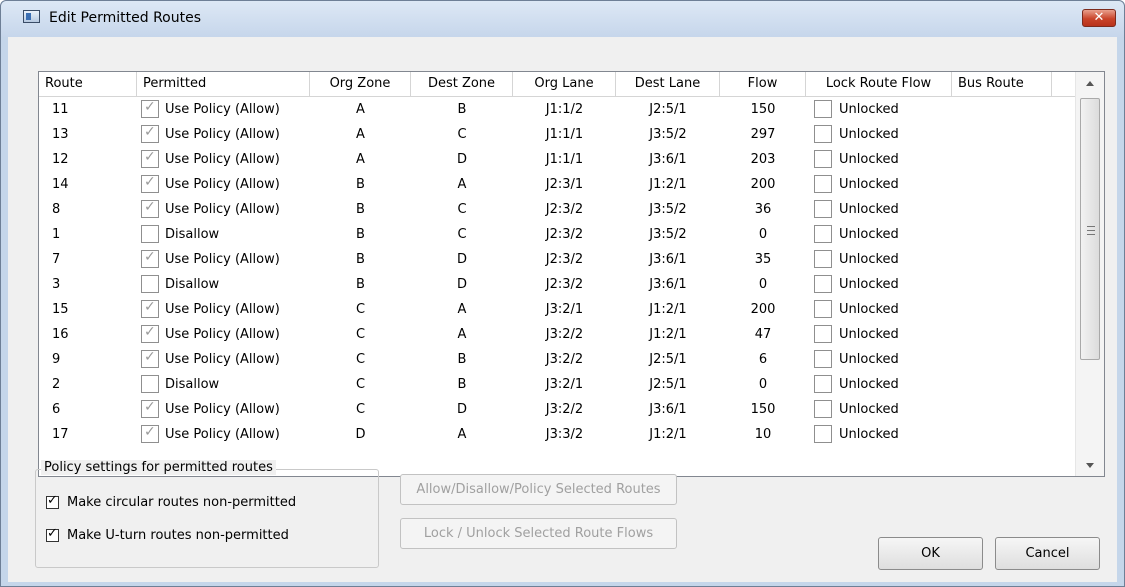 The image size is (1125, 587). I want to click on scroll-thumb, so click(1090, 229).